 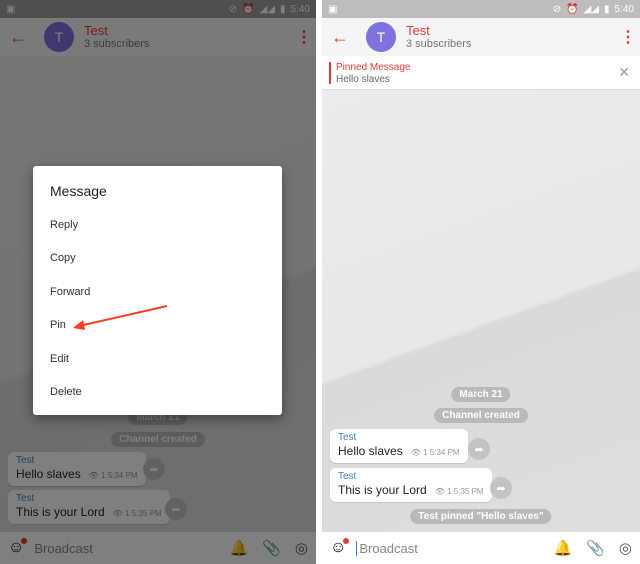 I want to click on status-bar: ▣ ⊘ ⏰ ◢◢ ▮ 5:40, so click(x=481, y=9).